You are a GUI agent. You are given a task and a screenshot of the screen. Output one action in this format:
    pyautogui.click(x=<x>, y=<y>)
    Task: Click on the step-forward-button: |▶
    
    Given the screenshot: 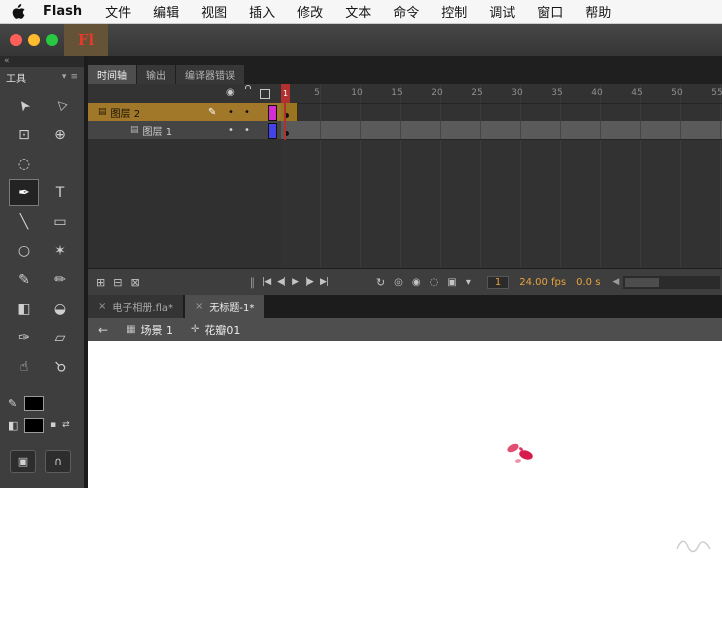 What is the action you would take?
    pyautogui.click(x=309, y=282)
    